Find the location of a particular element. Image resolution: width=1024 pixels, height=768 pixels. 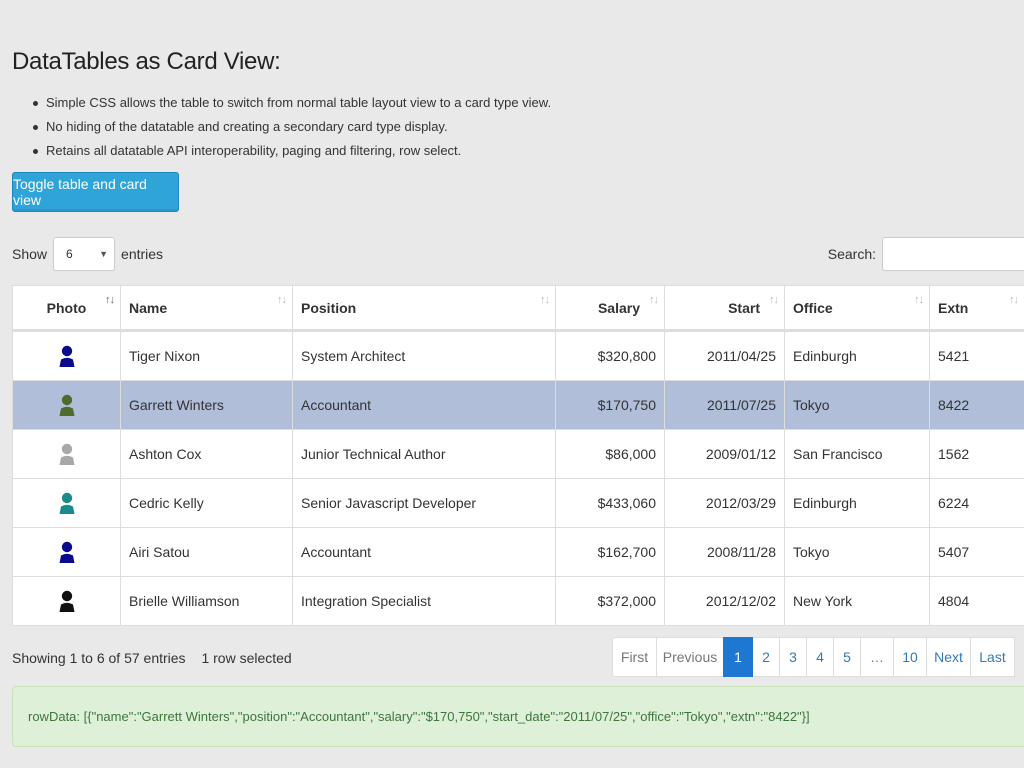

cell-extn: 4804 is located at coordinates (976, 601).